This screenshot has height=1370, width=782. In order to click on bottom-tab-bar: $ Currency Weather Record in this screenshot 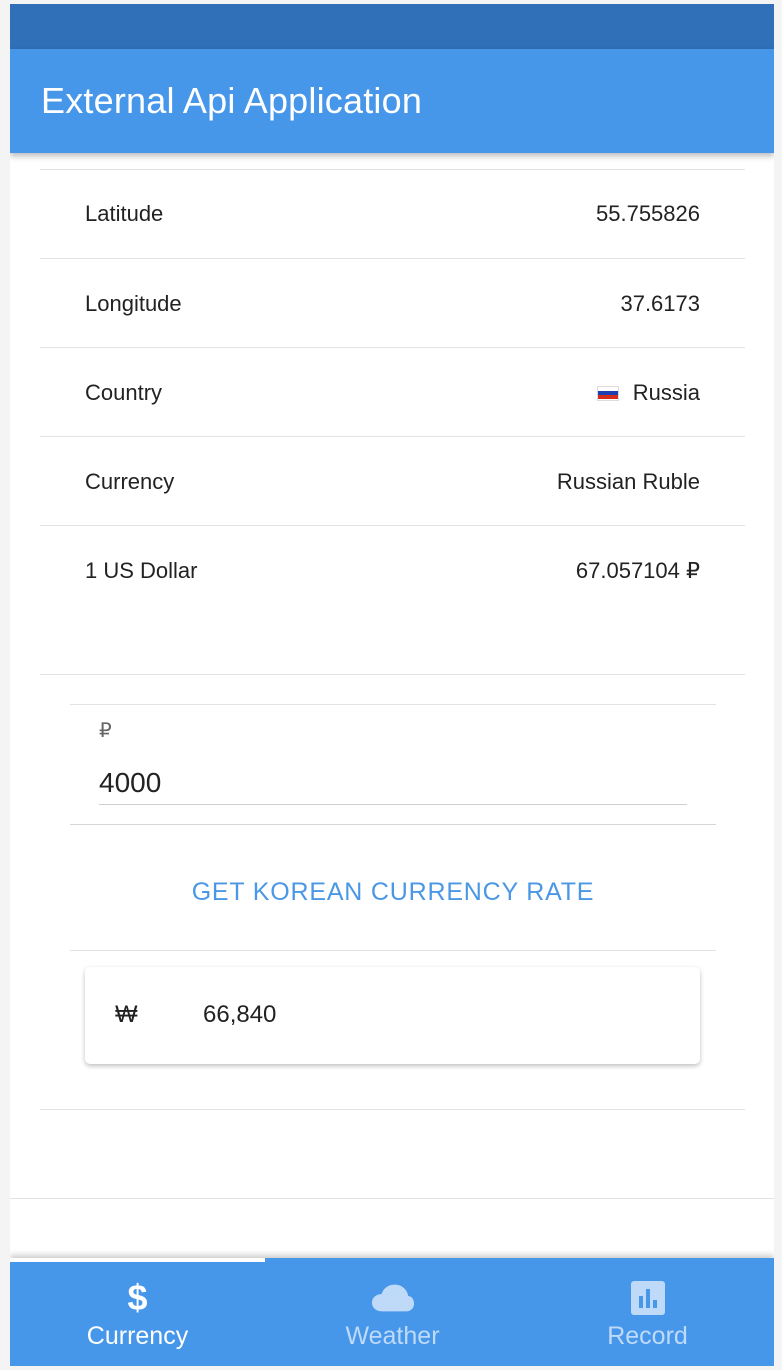, I will do `click(392, 1312)`.